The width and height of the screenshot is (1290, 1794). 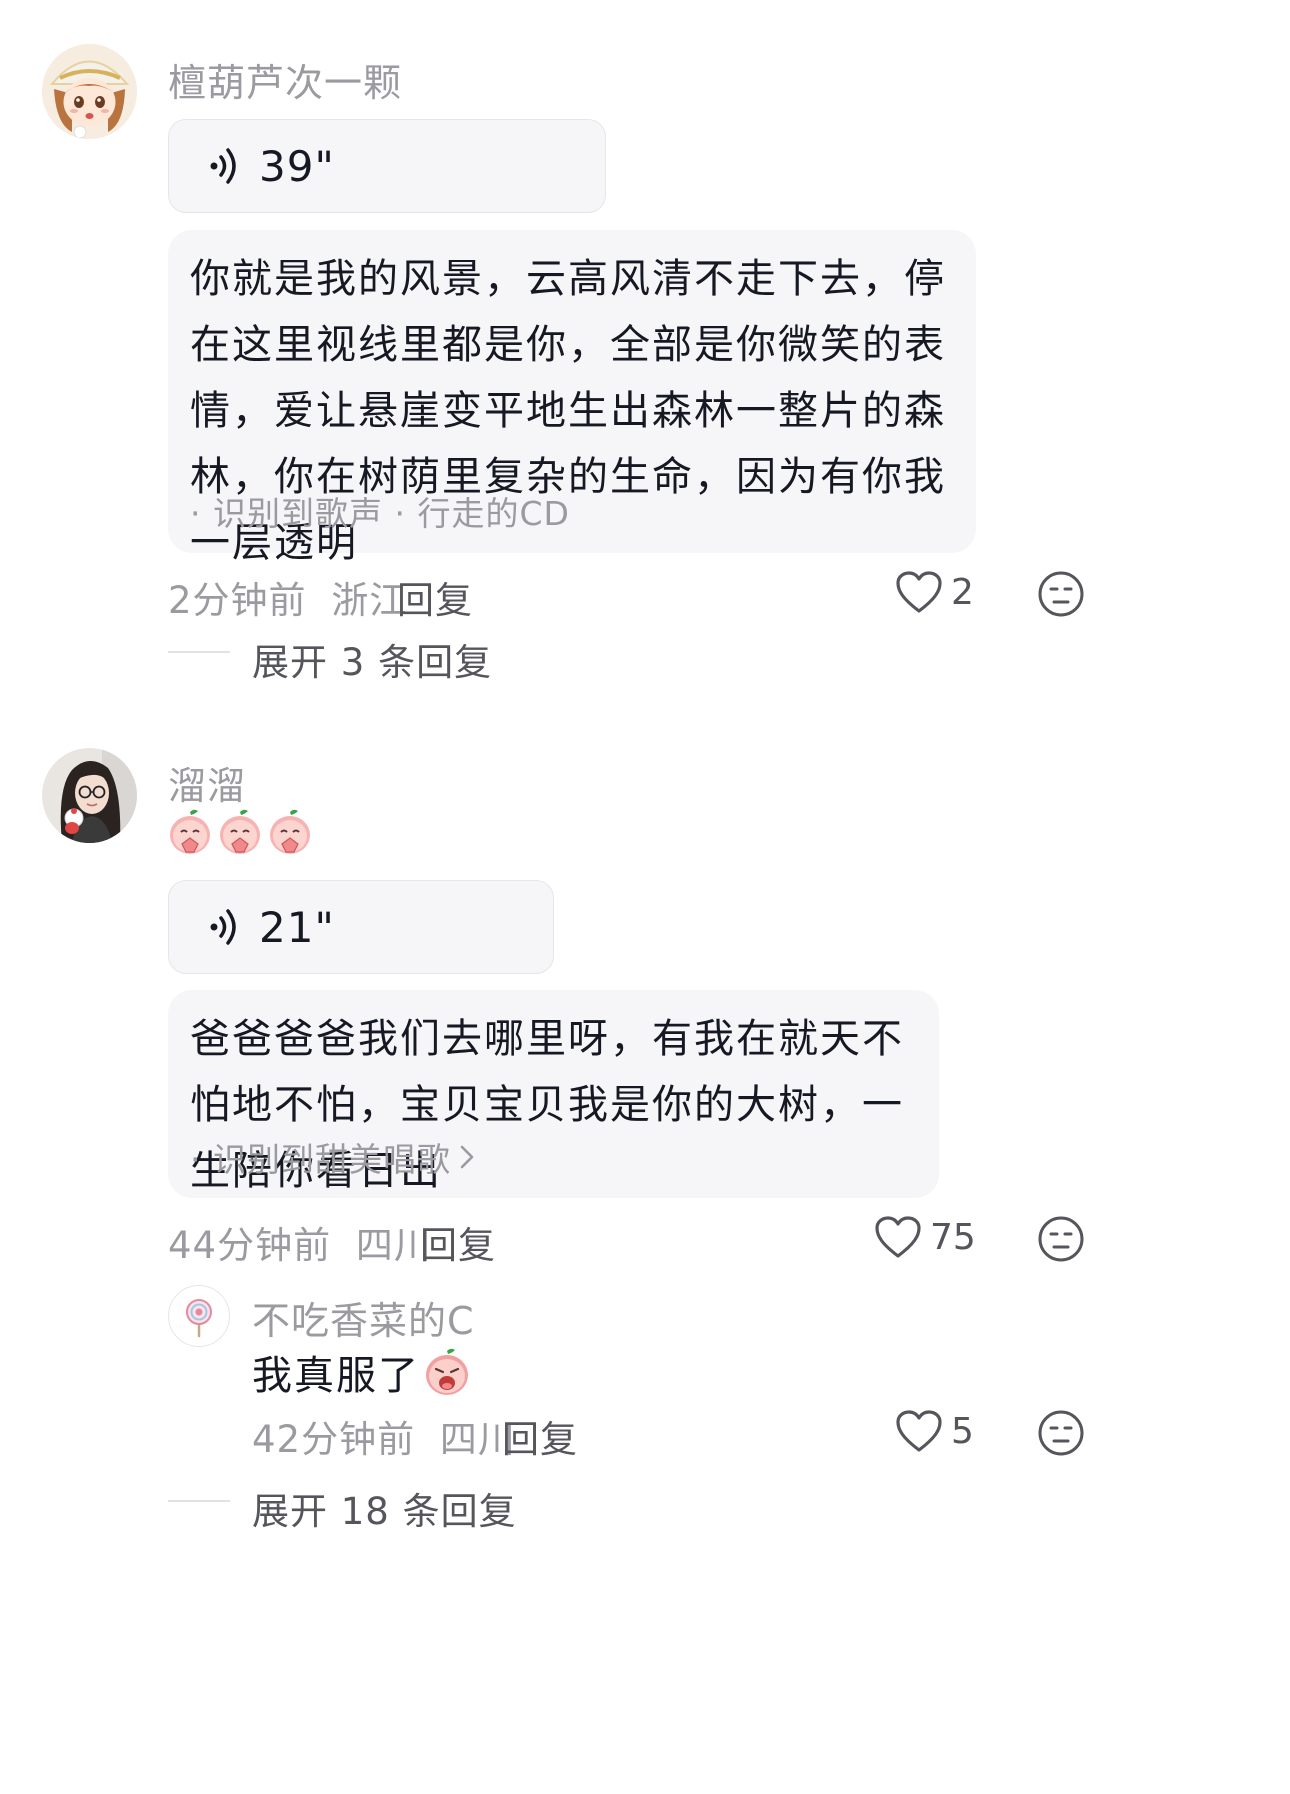 What do you see at coordinates (207, 782) in the screenshot?
I see `comment-username: 溜溜` at bounding box center [207, 782].